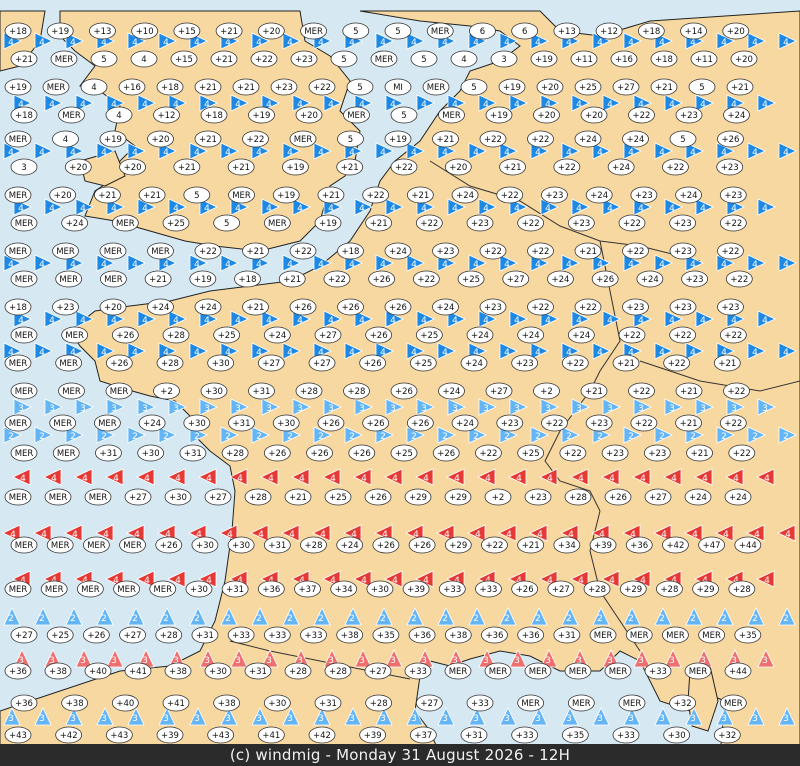 The width and height of the screenshot is (800, 766). Describe the element at coordinates (284, 88) in the screenshot. I see `label-text: +23` at that location.